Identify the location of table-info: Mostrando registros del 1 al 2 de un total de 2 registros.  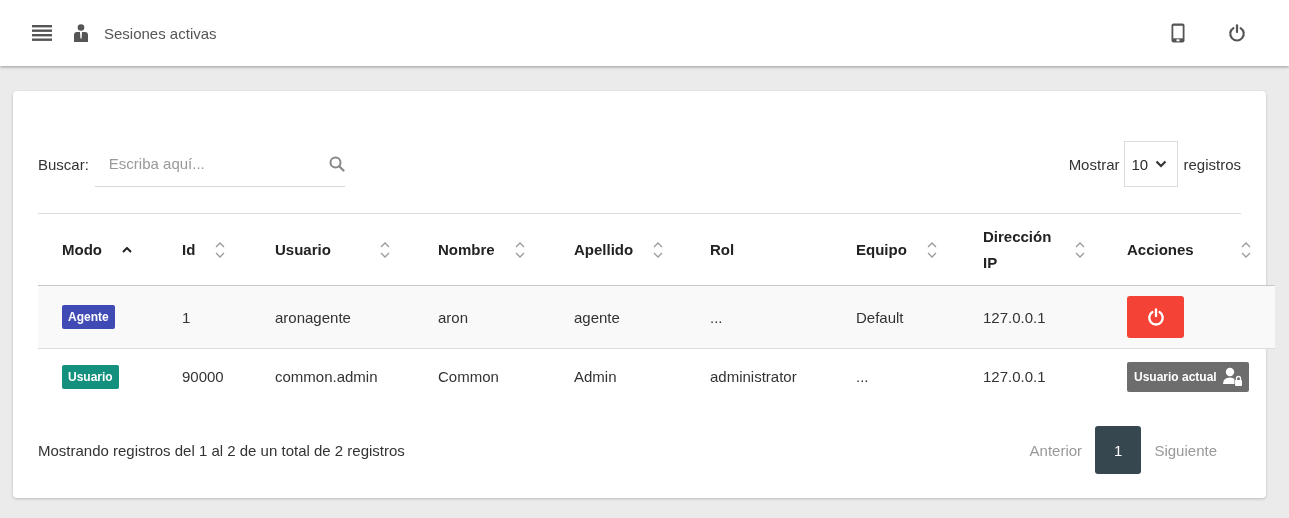
(221, 450).